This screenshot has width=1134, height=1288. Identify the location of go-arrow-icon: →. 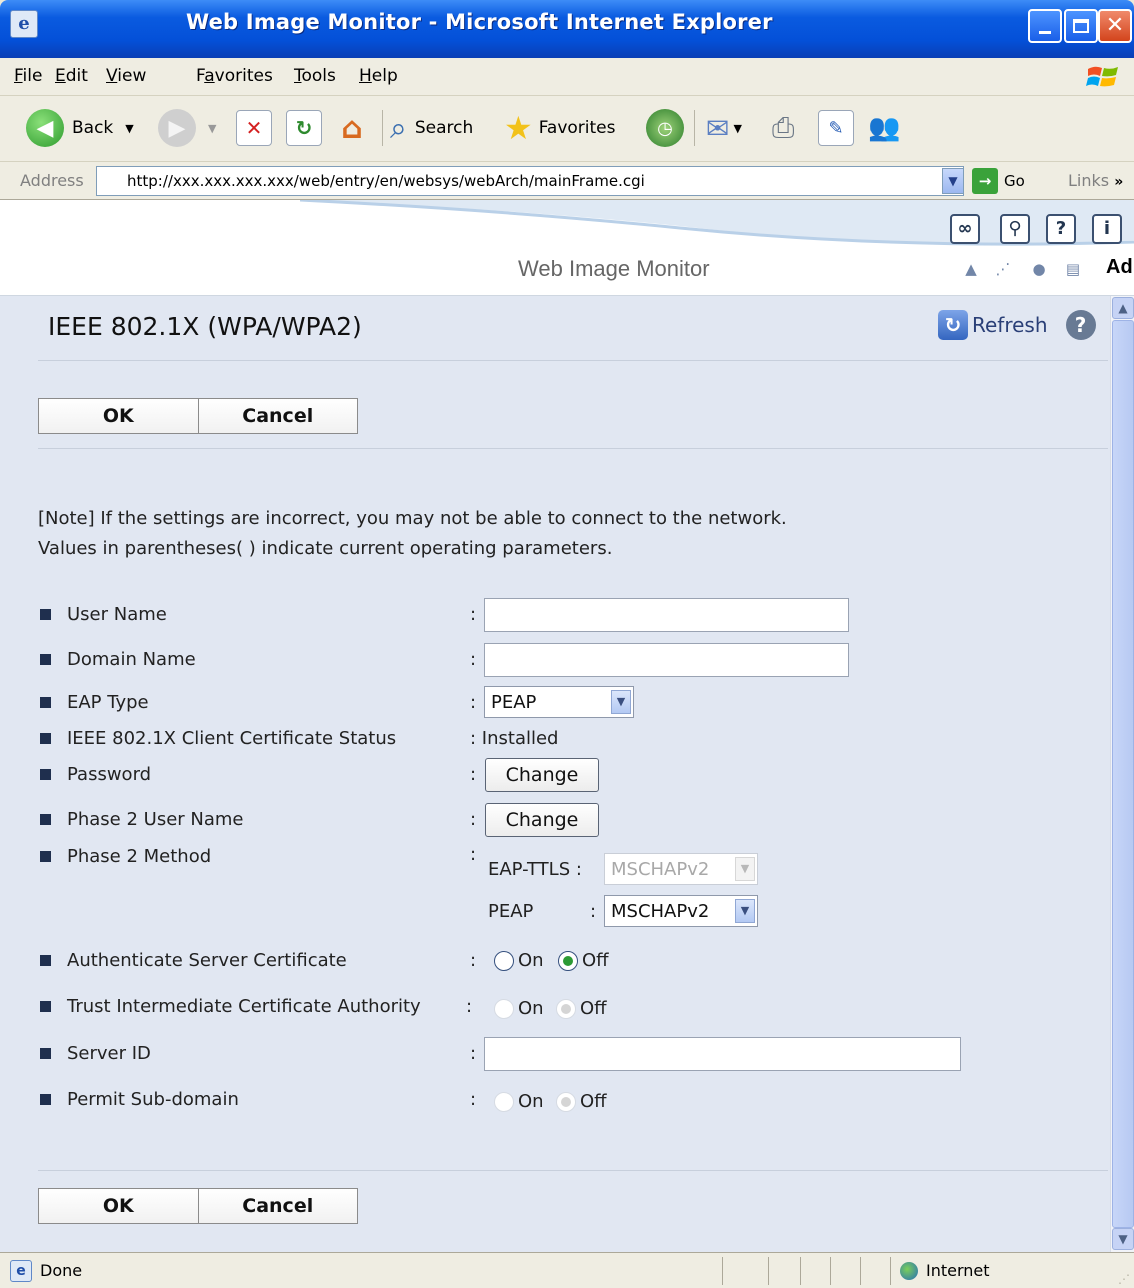
(985, 181).